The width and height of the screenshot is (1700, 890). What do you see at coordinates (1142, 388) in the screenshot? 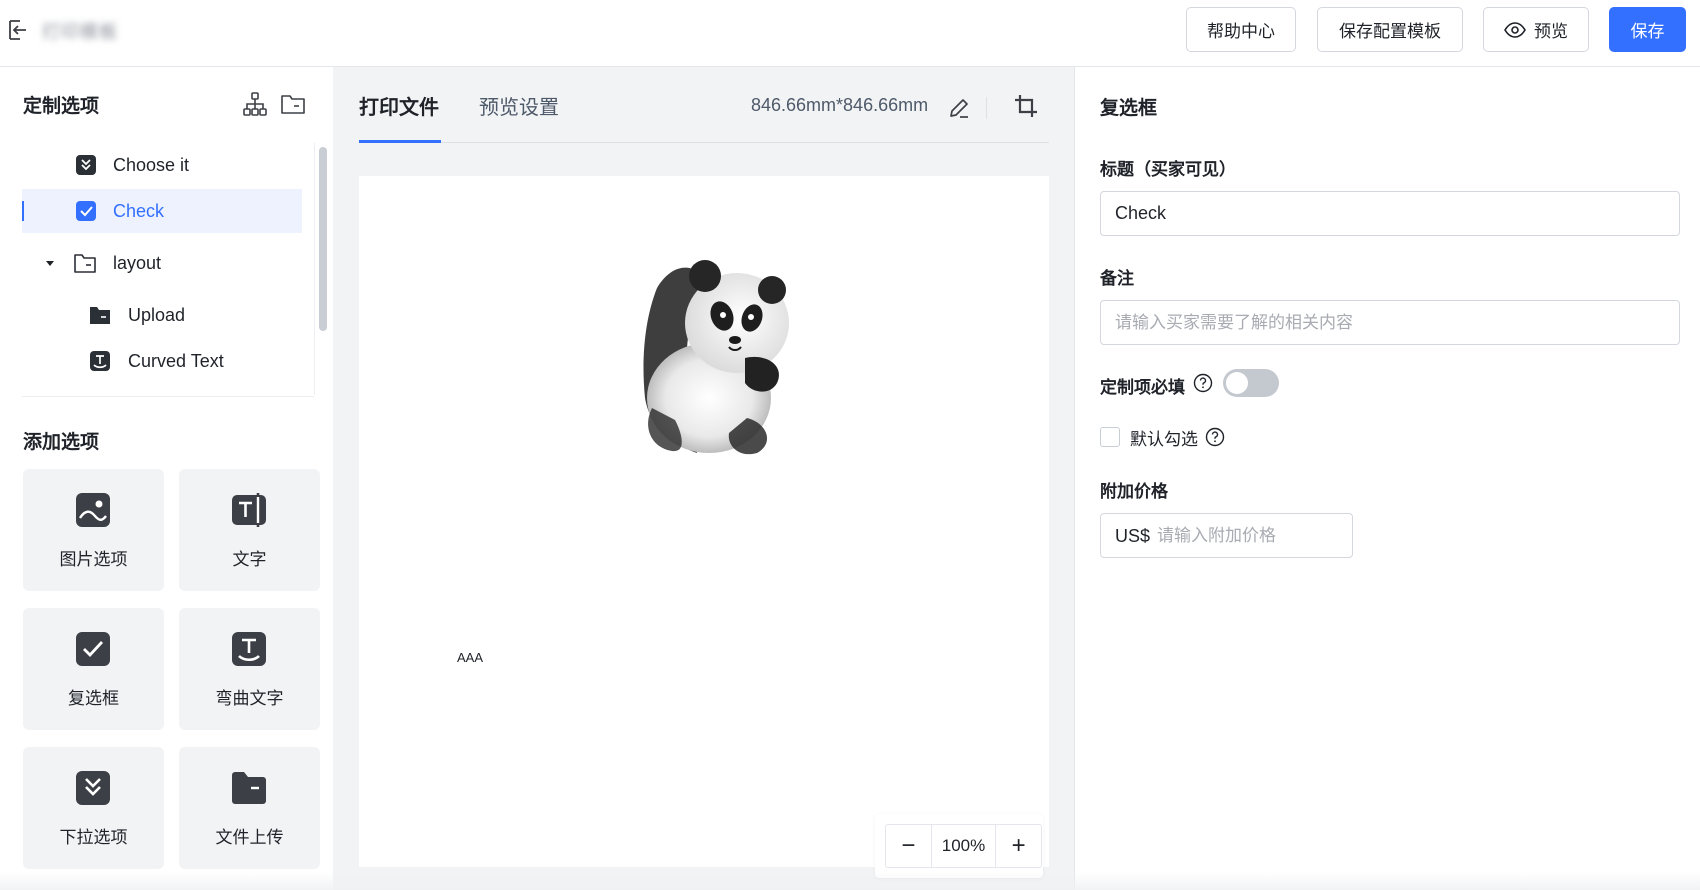
I see `required-label: 定制项必填` at bounding box center [1142, 388].